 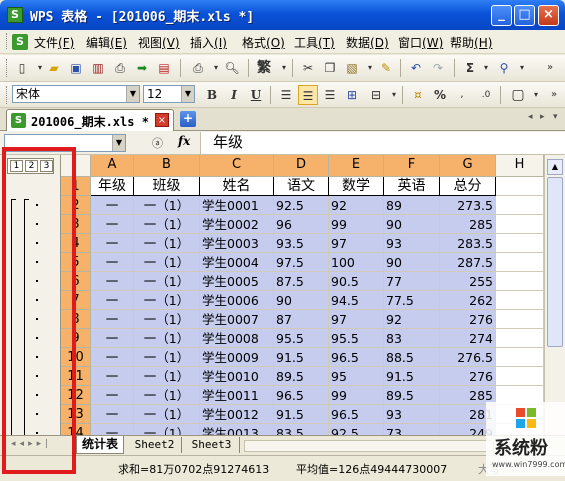 What do you see at coordinates (356, 395) in the screenshot?
I see `table-cell: 99` at bounding box center [356, 395].